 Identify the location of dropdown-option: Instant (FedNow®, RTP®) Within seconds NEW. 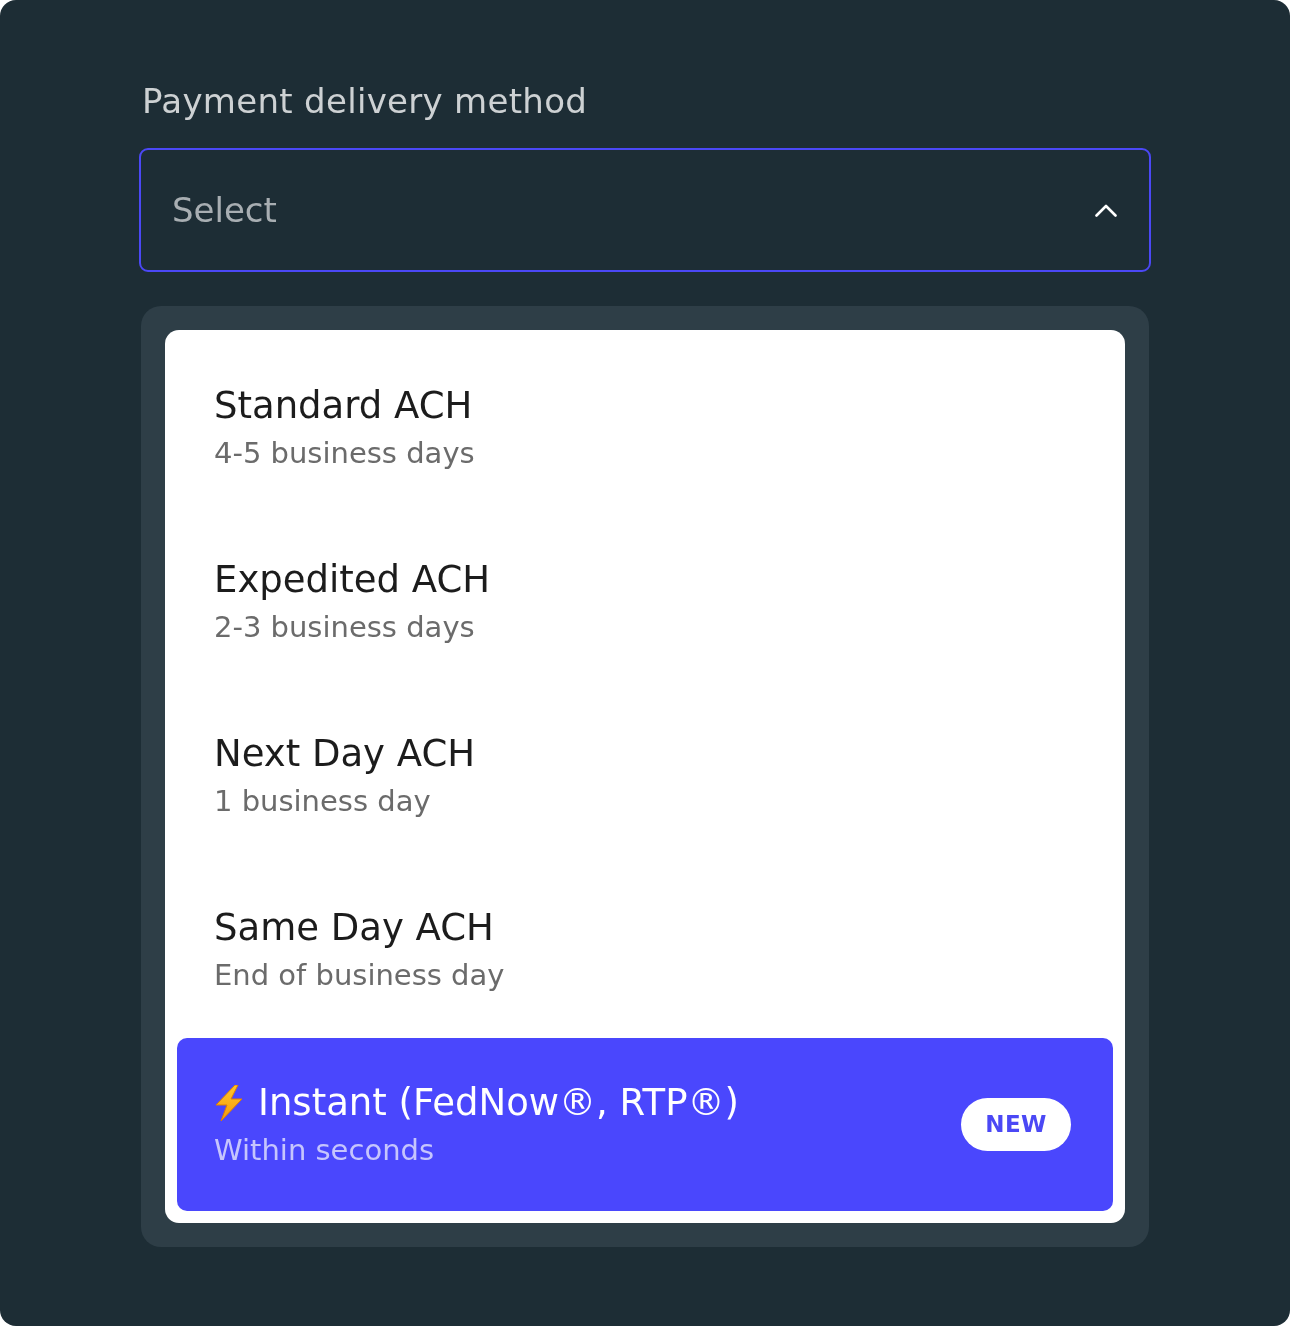
(645, 1124).